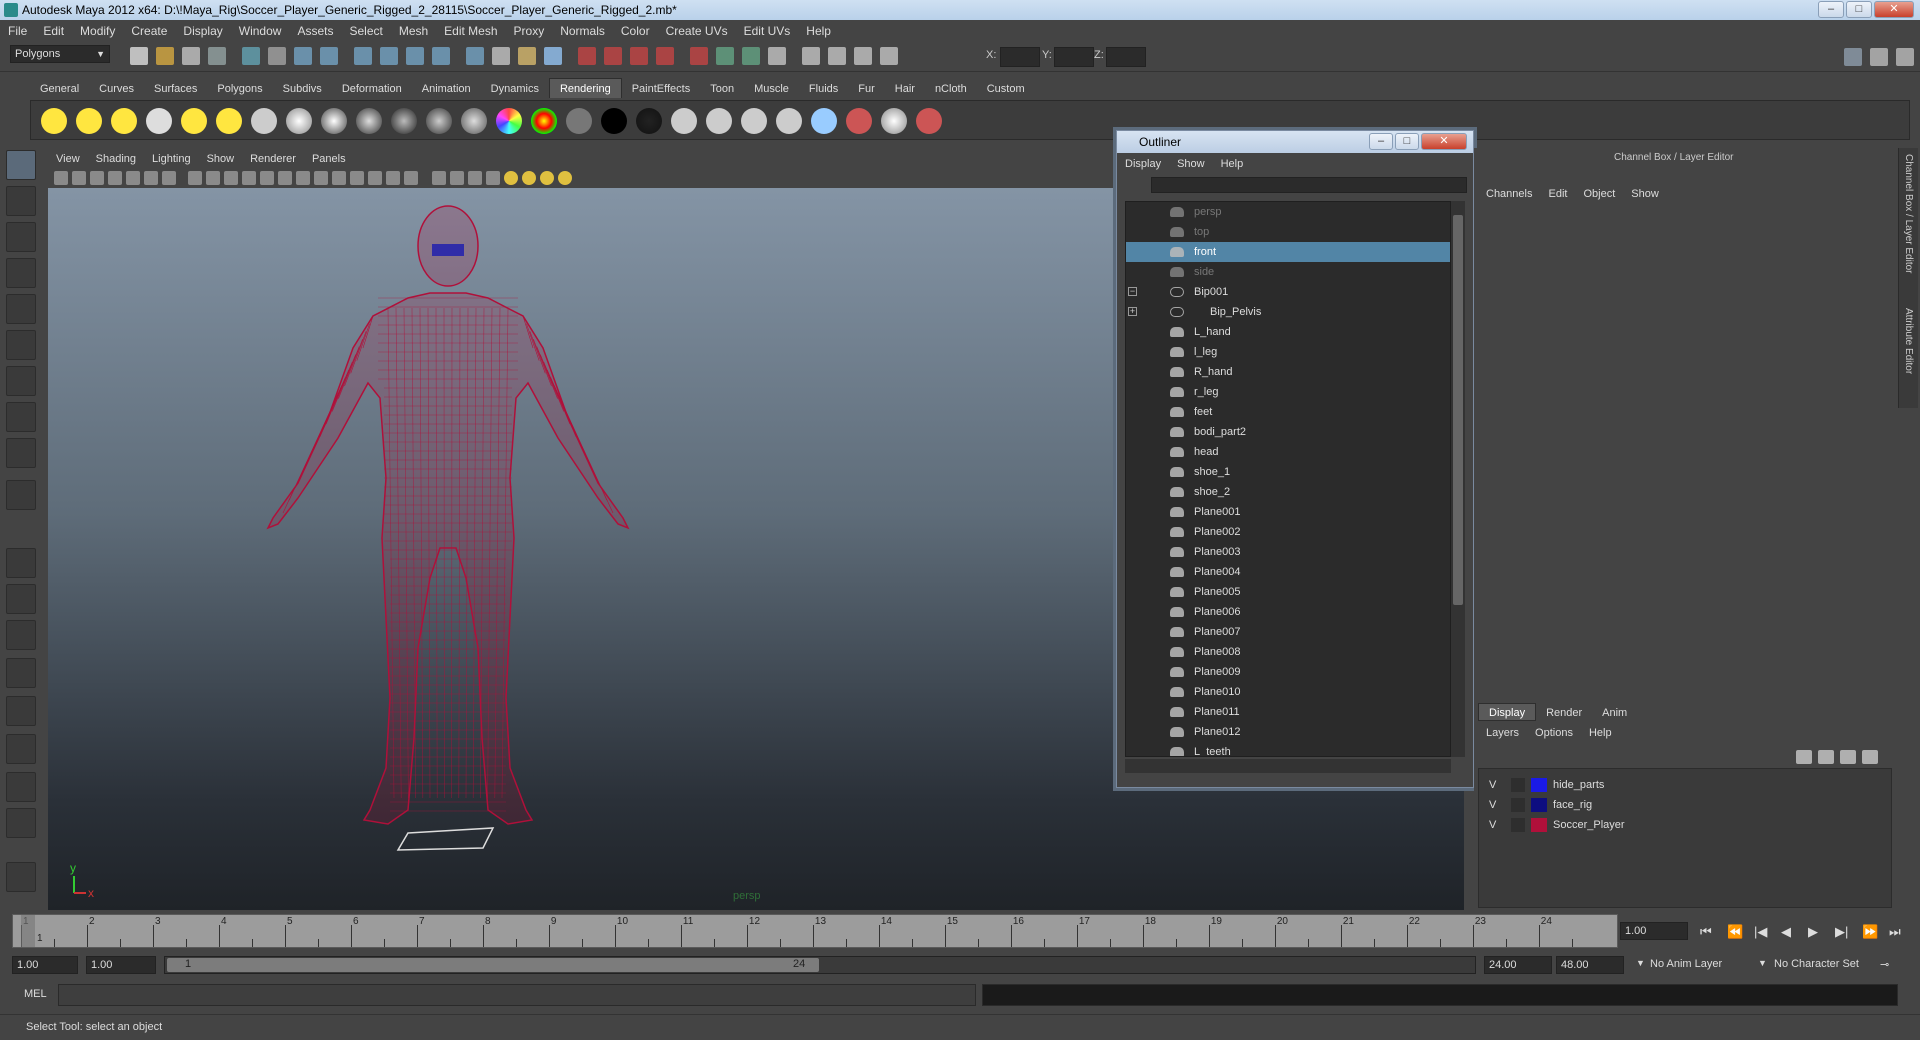 The height and width of the screenshot is (1040, 1920). Describe the element at coordinates (1859, 9) in the screenshot. I see `maximize-button: □` at that location.